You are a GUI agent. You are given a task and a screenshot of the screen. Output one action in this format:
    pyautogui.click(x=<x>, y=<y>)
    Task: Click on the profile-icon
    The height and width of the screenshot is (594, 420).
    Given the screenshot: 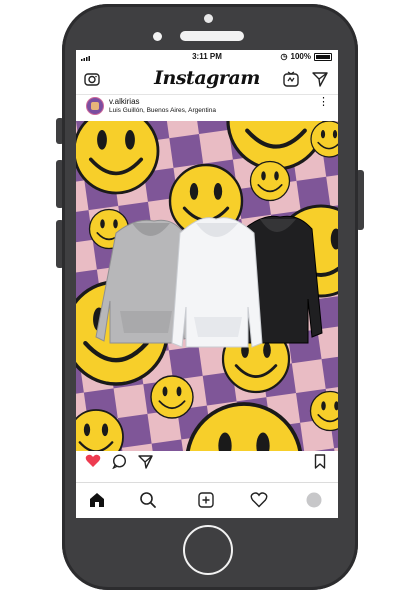 What is the action you would take?
    pyautogui.click(x=314, y=502)
    